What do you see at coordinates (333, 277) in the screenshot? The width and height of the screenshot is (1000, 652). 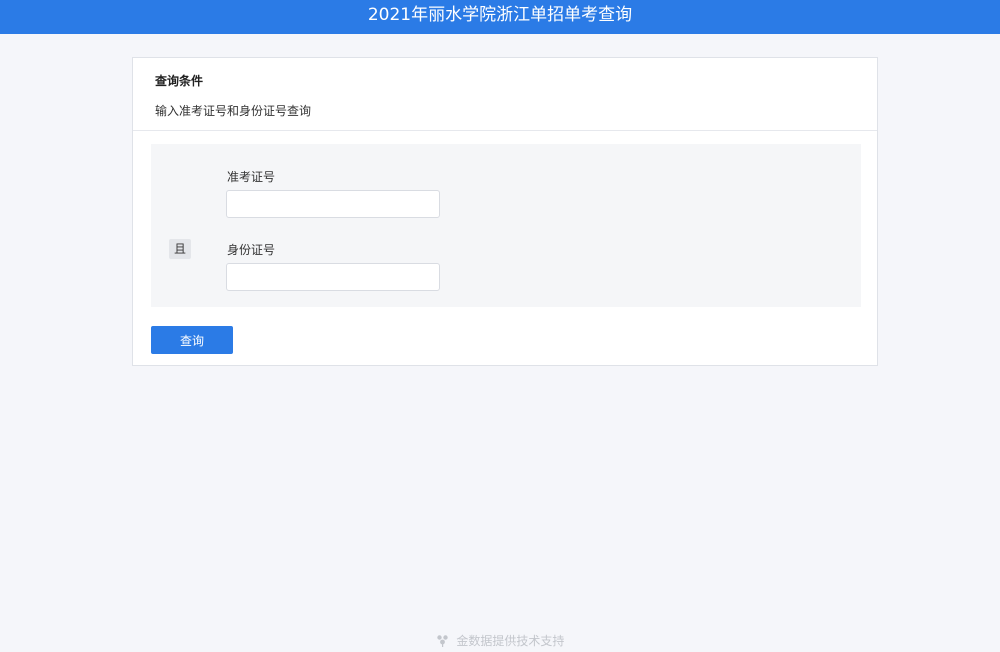 I see `id-number-input` at bounding box center [333, 277].